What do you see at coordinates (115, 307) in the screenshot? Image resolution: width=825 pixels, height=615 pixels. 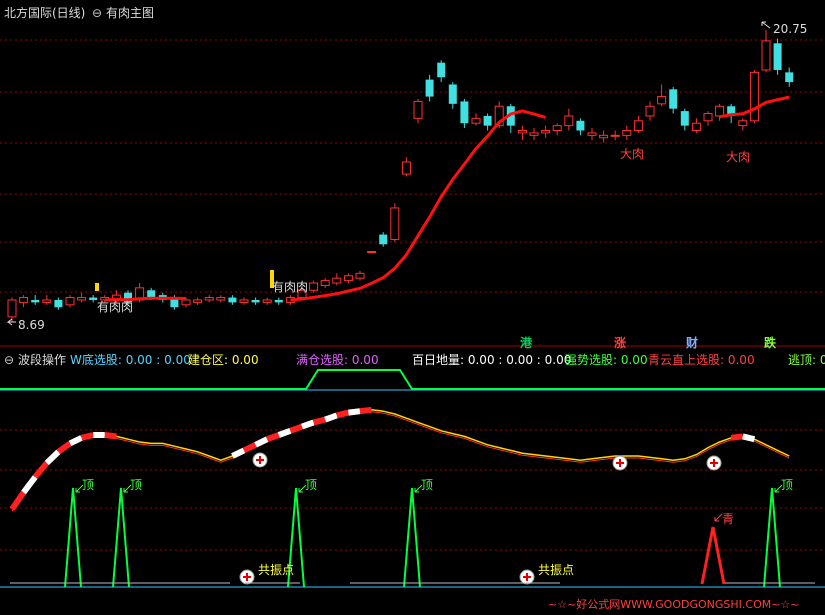 I see `annotation-1: 有肉肉` at bounding box center [115, 307].